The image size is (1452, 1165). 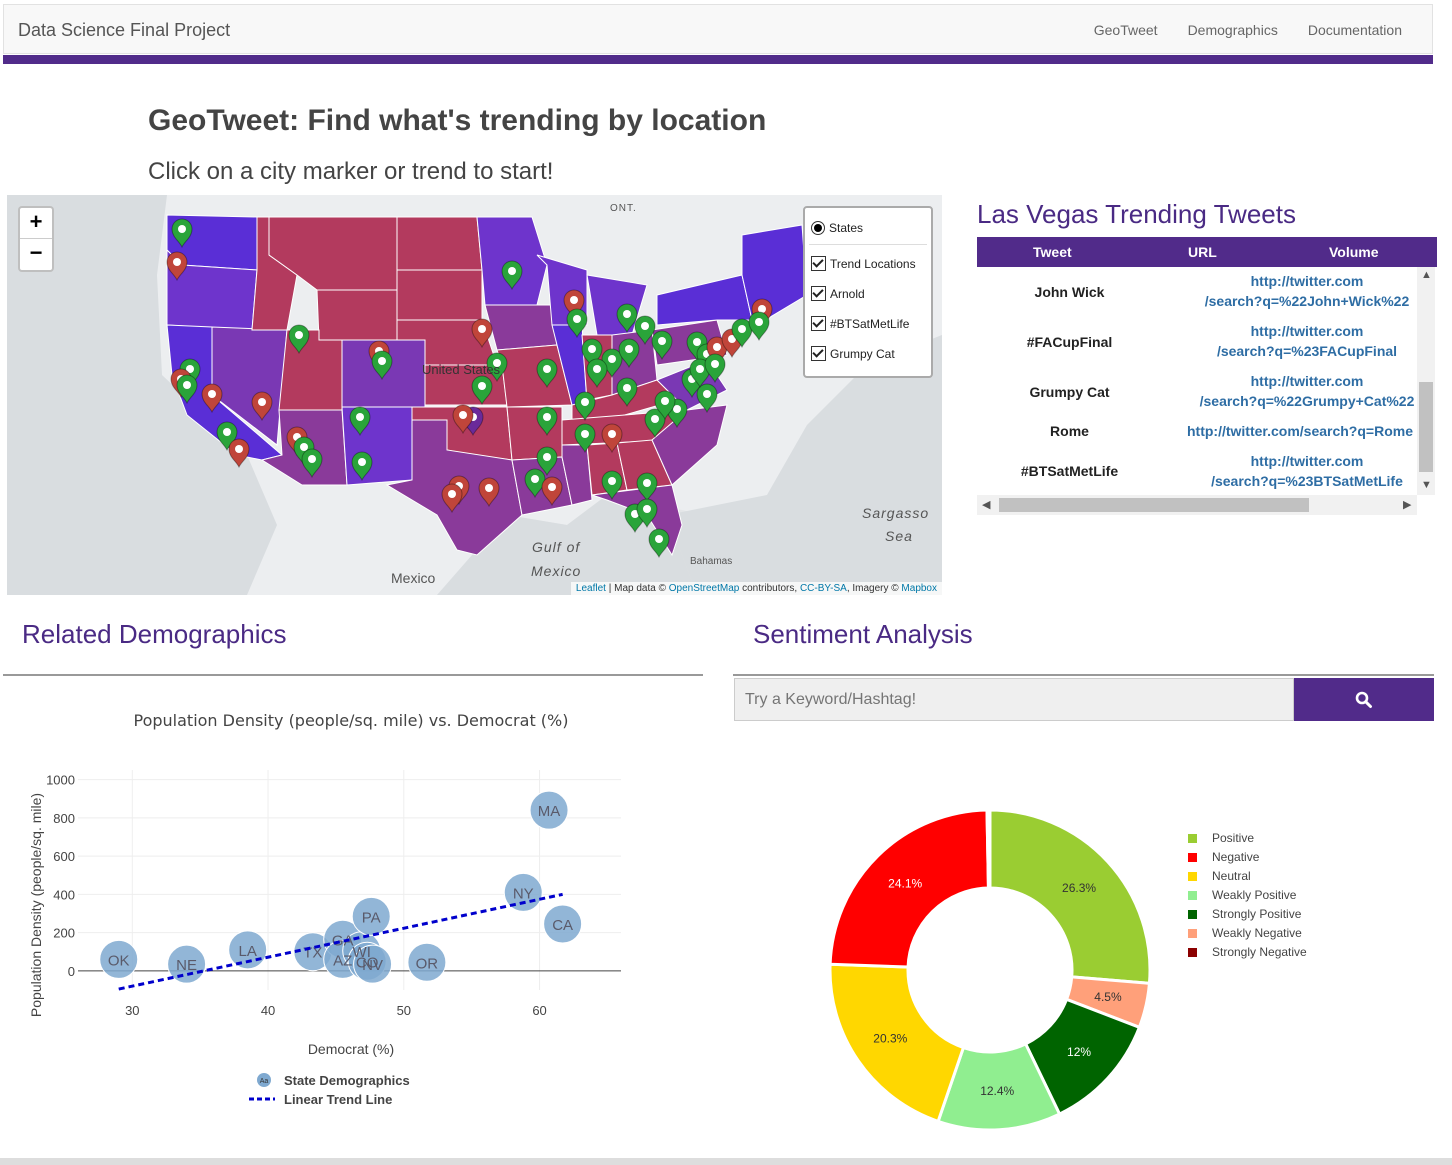 I want to click on map-label-sargasso-1: Sargasso, so click(x=896, y=513).